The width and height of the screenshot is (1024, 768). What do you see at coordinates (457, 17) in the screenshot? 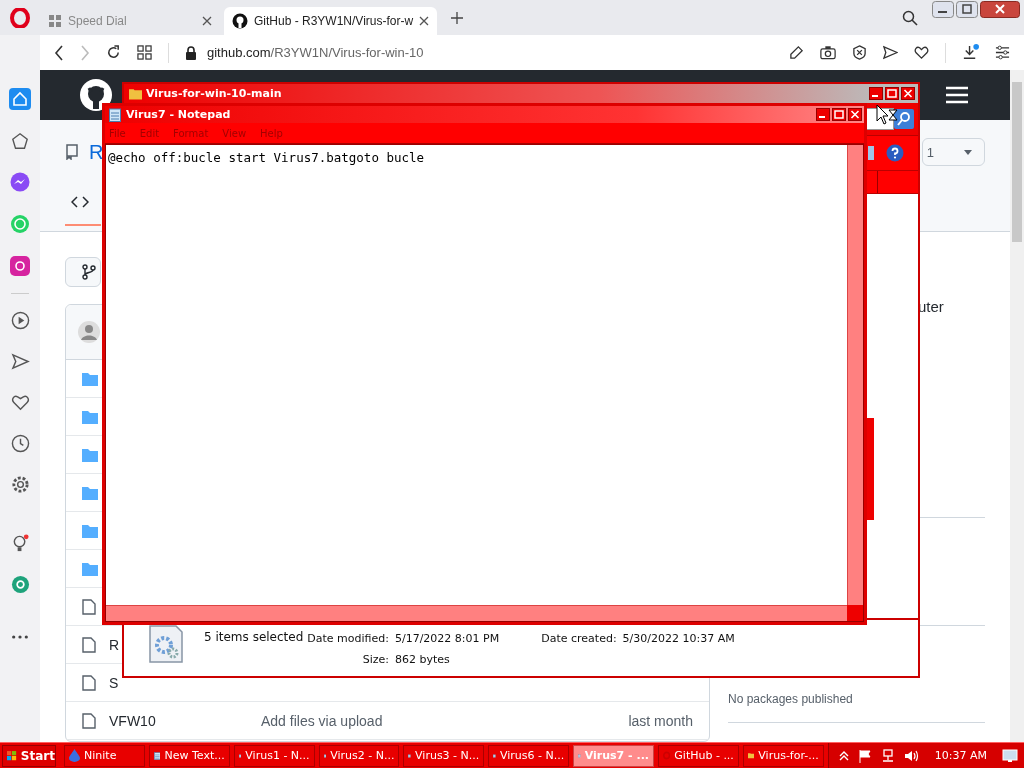
I see `new-tab-icon` at bounding box center [457, 17].